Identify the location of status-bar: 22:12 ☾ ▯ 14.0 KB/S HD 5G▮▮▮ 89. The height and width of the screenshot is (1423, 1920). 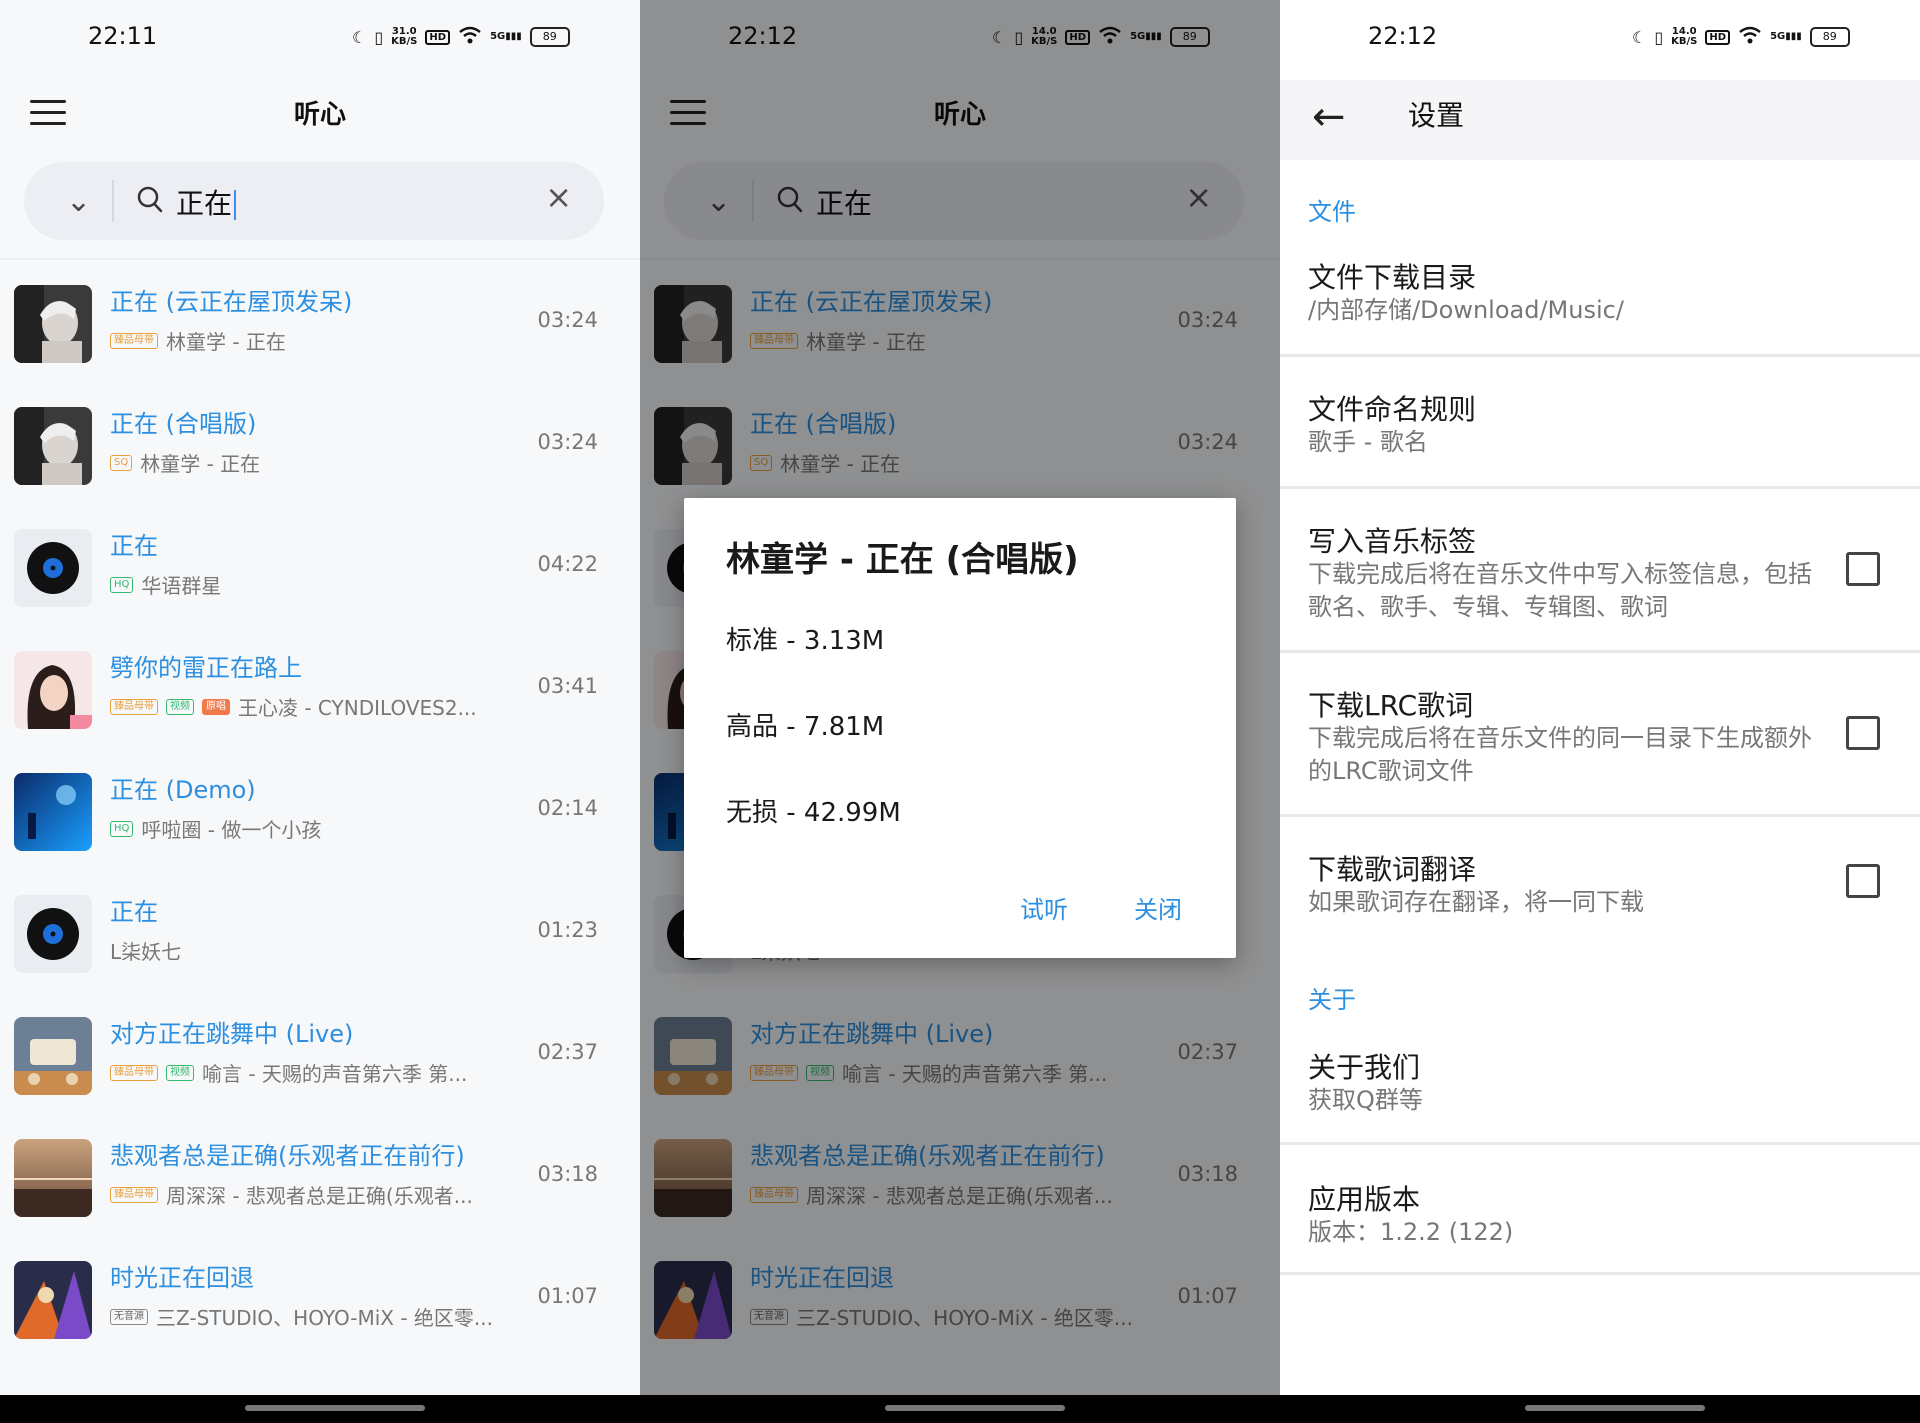
(1600, 40).